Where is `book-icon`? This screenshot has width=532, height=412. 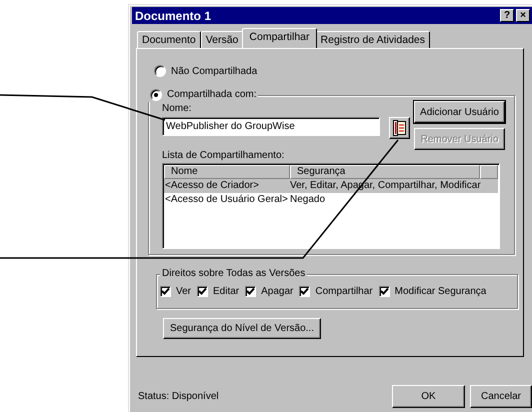
book-icon is located at coordinates (399, 128).